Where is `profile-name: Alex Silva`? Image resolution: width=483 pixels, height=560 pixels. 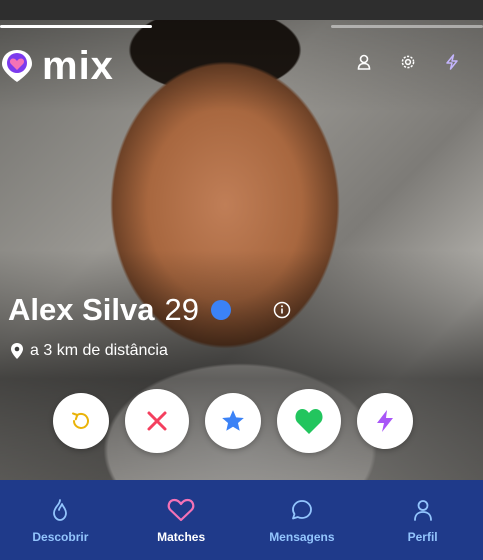 profile-name: Alex Silva is located at coordinates (81, 309).